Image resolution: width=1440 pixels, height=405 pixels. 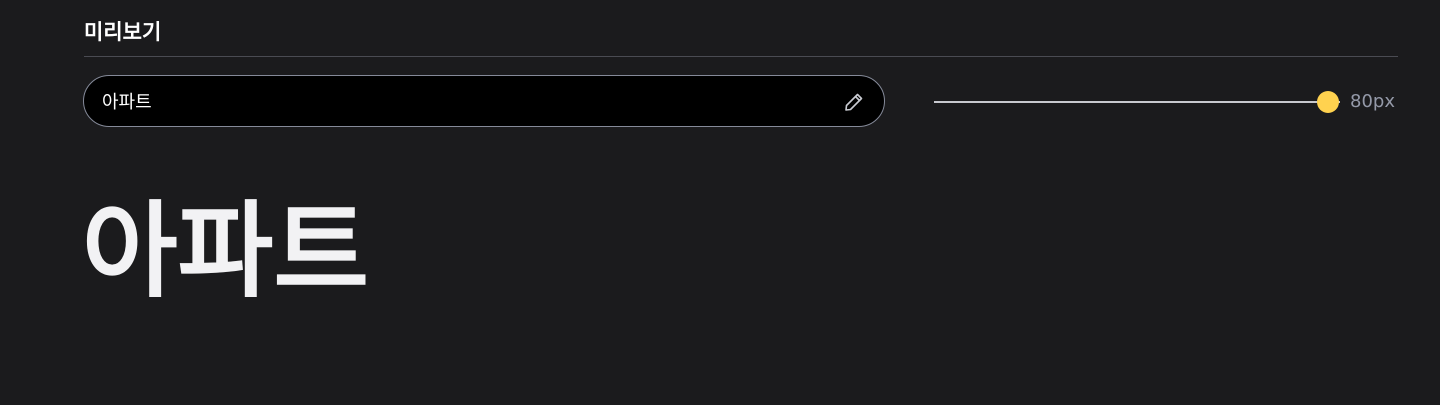 I want to click on font-size-slider, so click(x=1137, y=102).